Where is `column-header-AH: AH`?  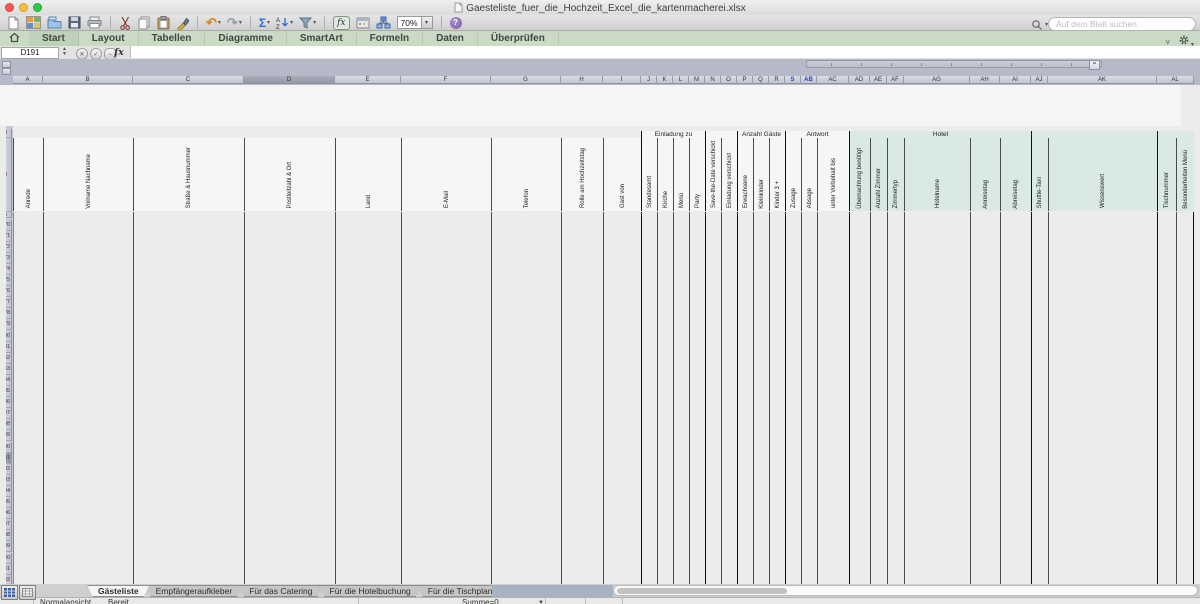 column-header-AH: AH is located at coordinates (985, 80).